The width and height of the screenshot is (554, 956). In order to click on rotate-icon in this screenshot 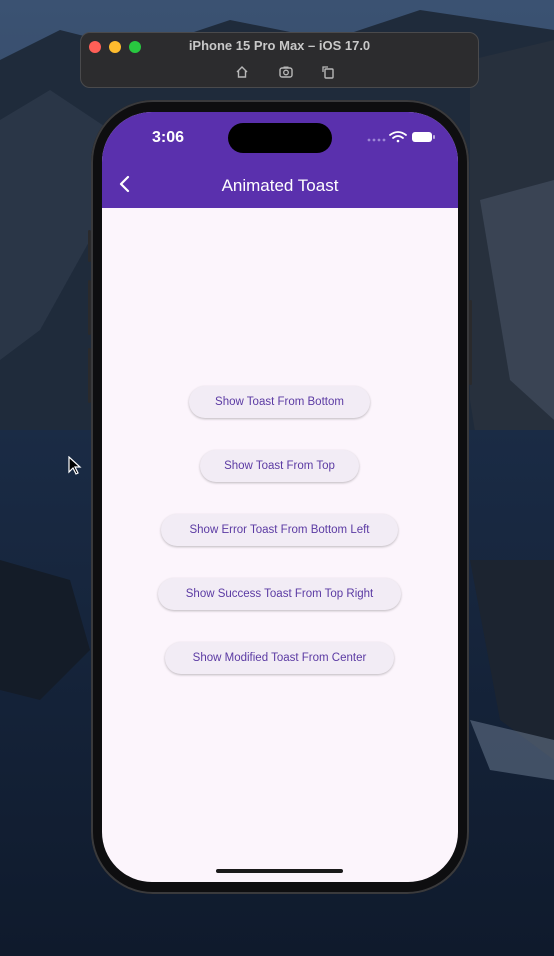, I will do `click(329, 73)`.